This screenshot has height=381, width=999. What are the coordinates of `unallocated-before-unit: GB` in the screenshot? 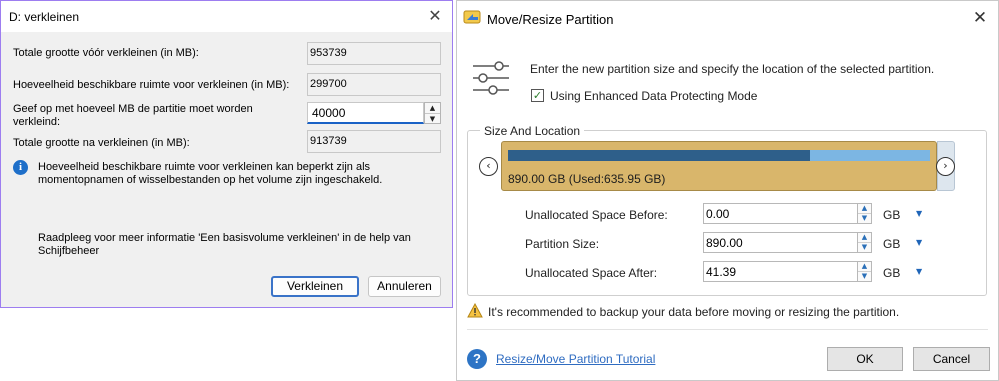 It's located at (892, 215).